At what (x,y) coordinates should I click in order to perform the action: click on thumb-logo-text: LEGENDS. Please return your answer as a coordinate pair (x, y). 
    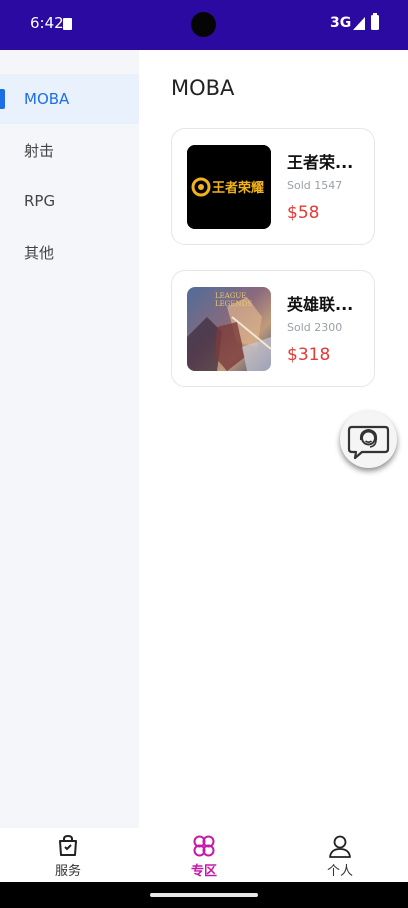
    Looking at the image, I should click on (233, 304).